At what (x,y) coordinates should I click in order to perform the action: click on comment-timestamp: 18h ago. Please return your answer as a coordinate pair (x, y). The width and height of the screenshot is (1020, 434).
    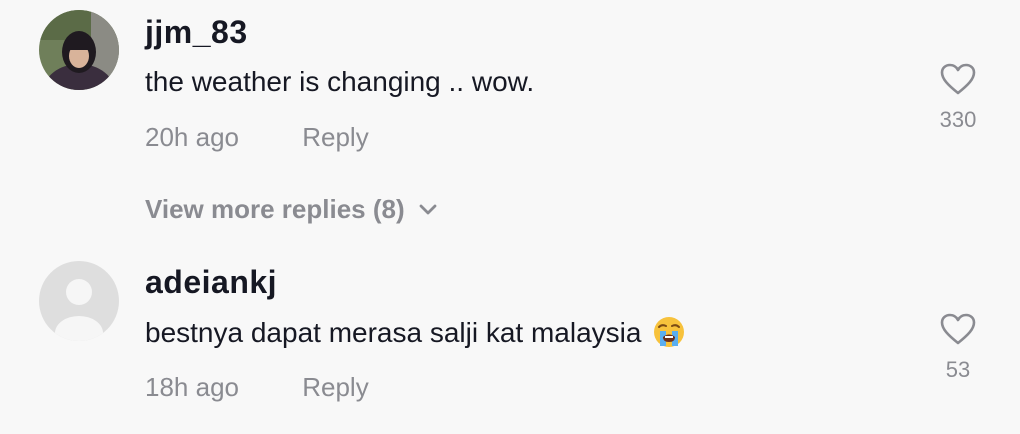
    Looking at the image, I should click on (192, 387).